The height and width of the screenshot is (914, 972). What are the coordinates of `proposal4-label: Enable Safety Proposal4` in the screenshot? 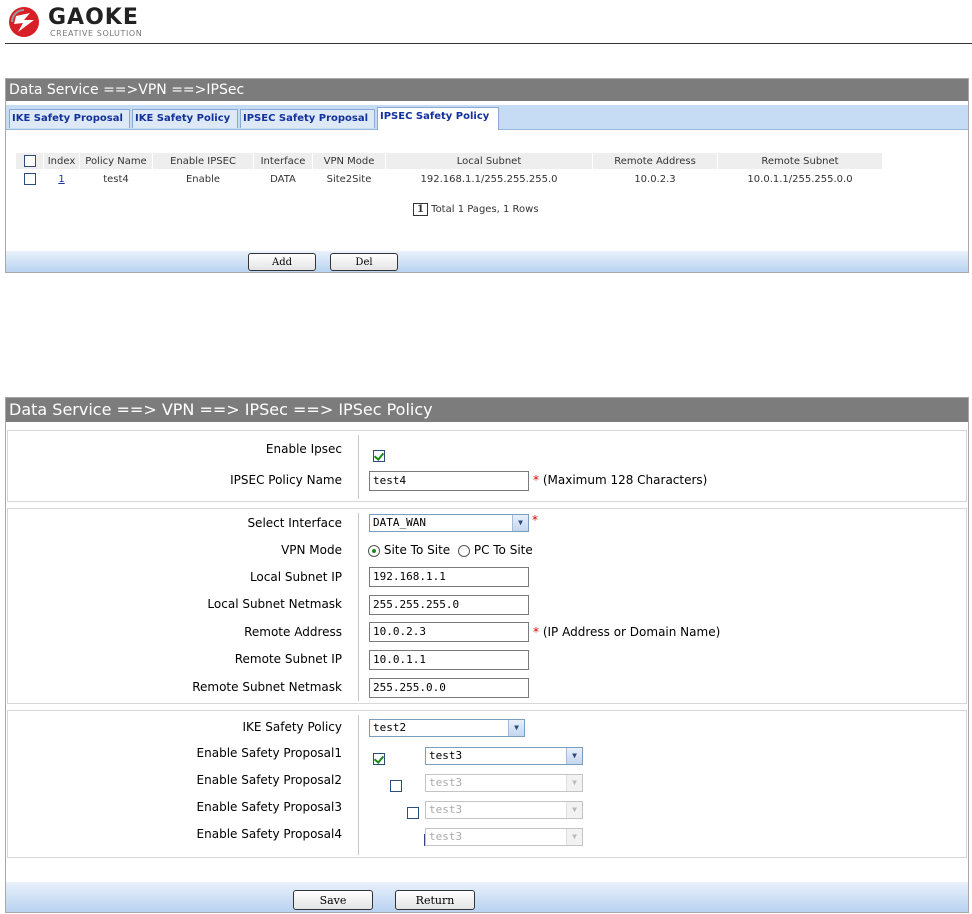 It's located at (269, 834).